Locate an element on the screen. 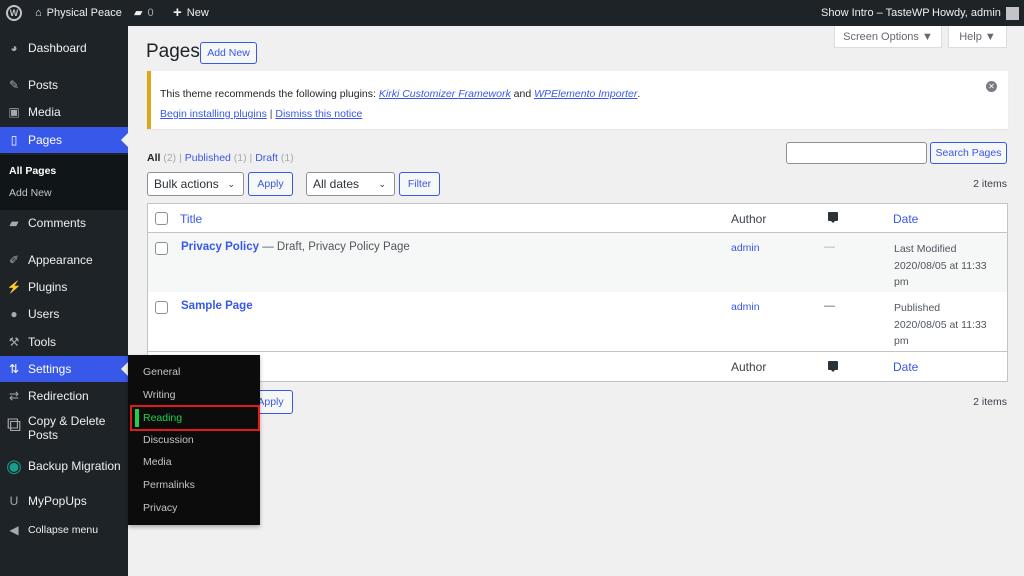 The height and width of the screenshot is (576, 1024). bulk-actions-select: Bulk actions ⌄ is located at coordinates (195, 184).